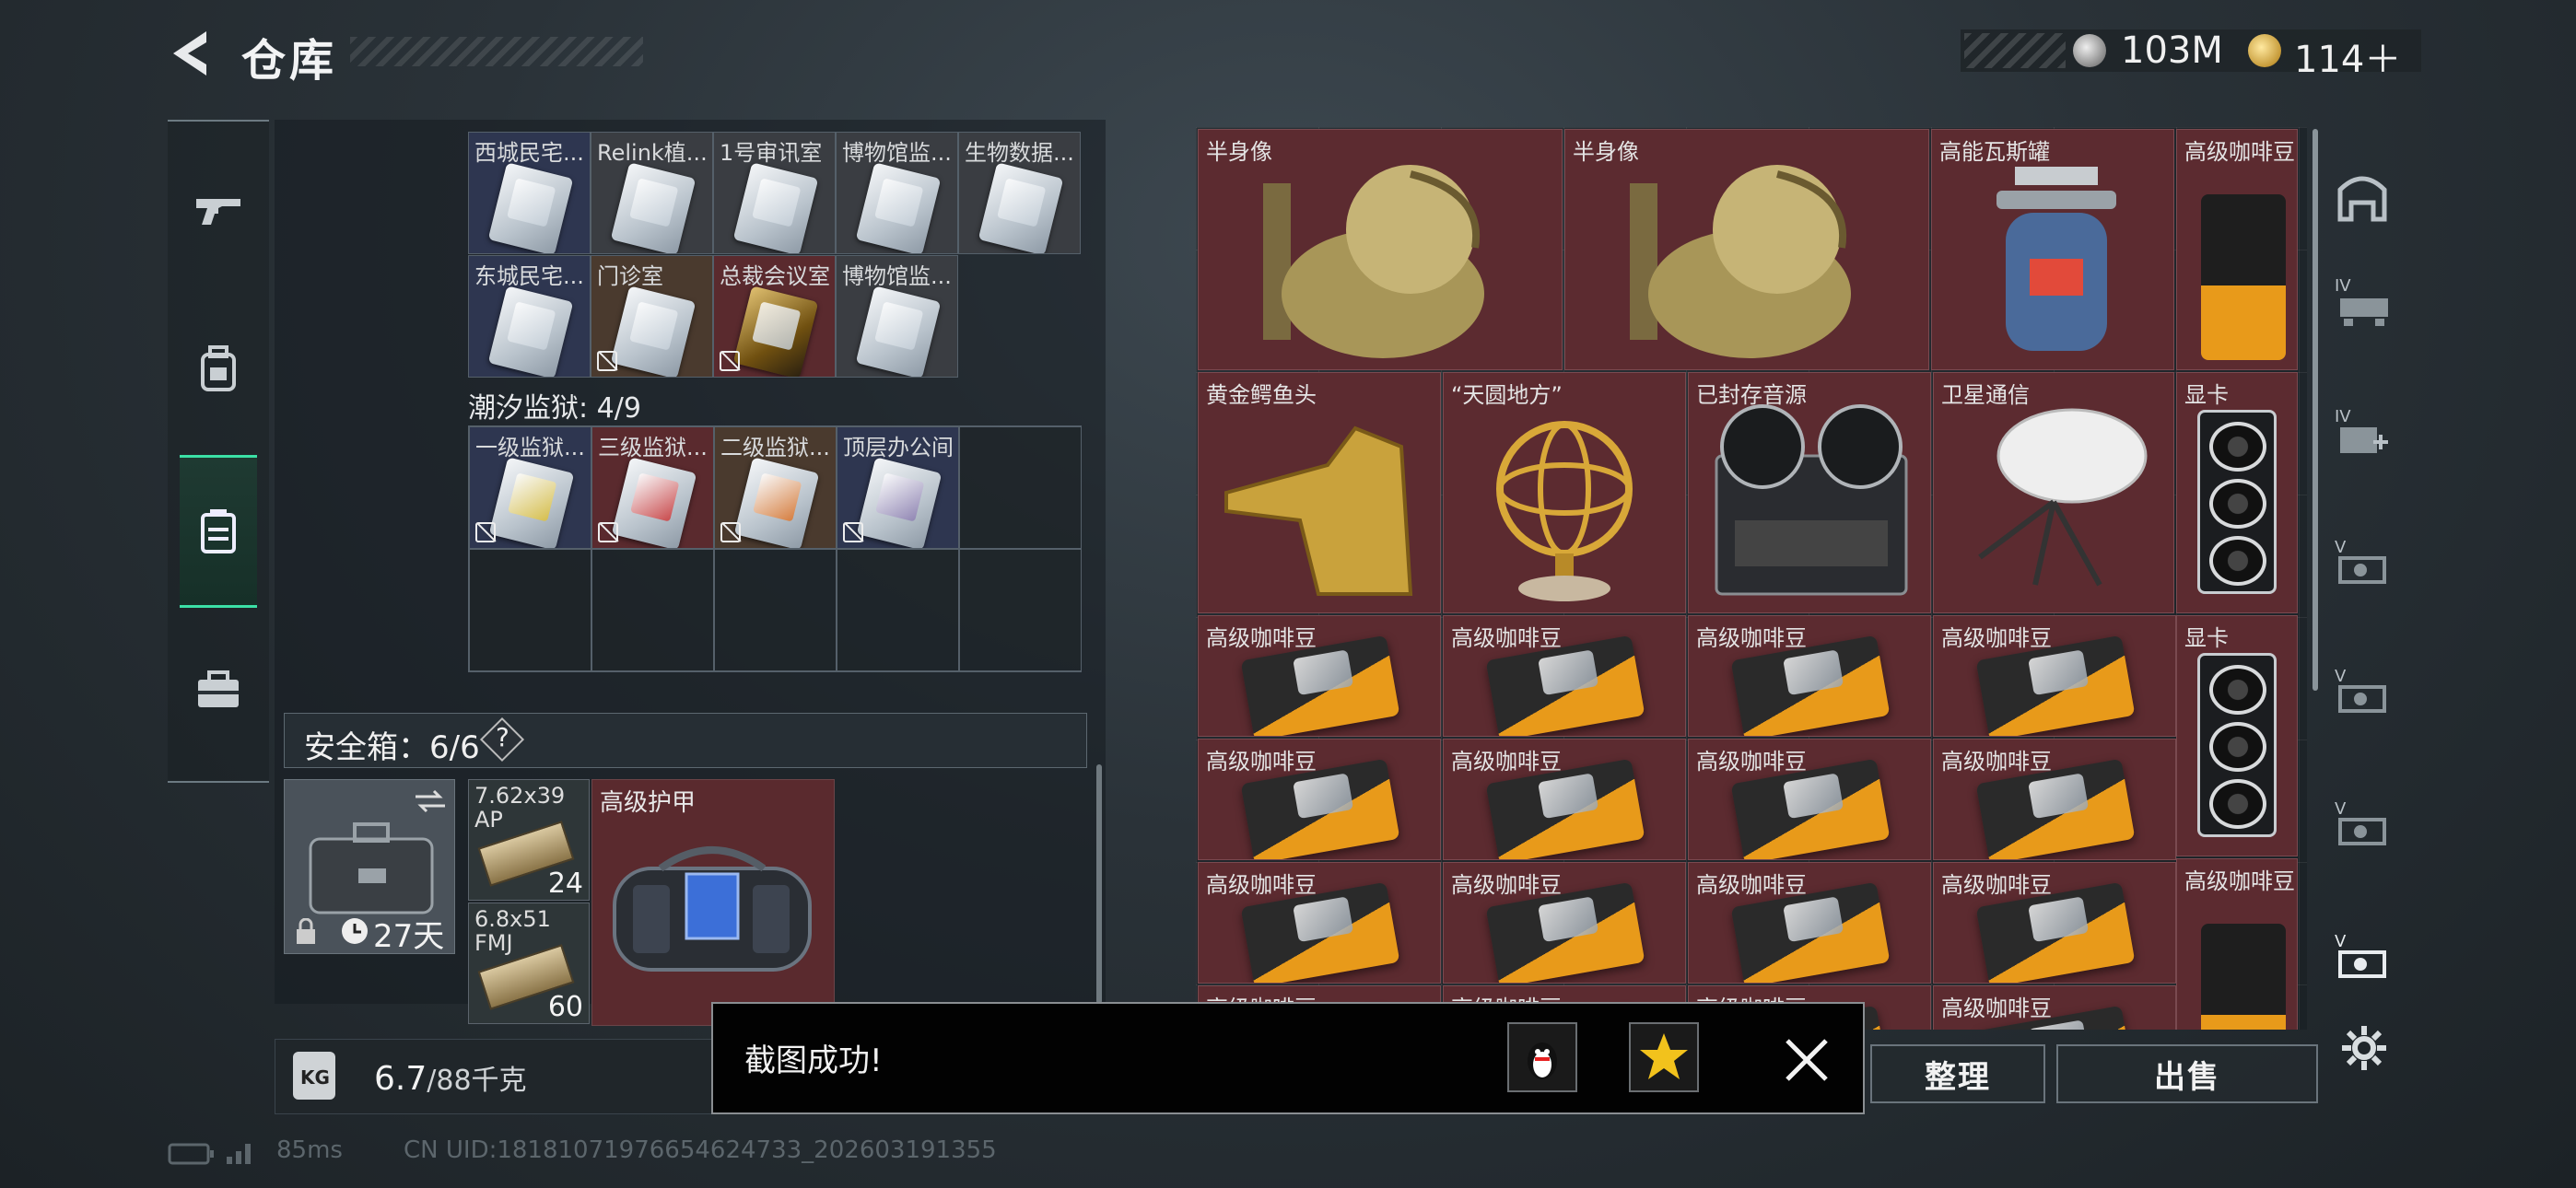 The height and width of the screenshot is (1188, 2576). I want to click on grid-scrollbar, so click(2315, 410).